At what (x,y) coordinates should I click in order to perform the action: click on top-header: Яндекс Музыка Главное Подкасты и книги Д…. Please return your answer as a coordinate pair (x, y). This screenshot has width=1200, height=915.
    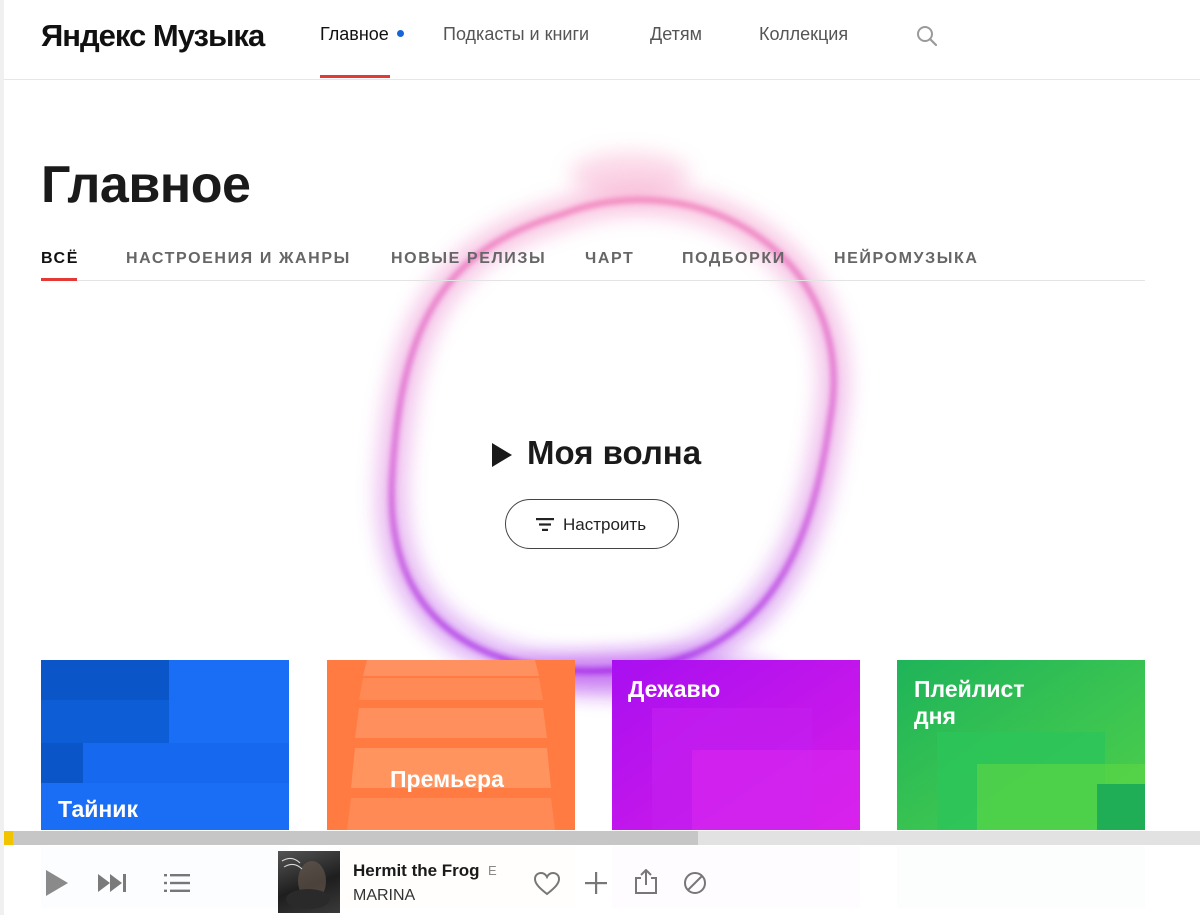
    Looking at the image, I should click on (602, 40).